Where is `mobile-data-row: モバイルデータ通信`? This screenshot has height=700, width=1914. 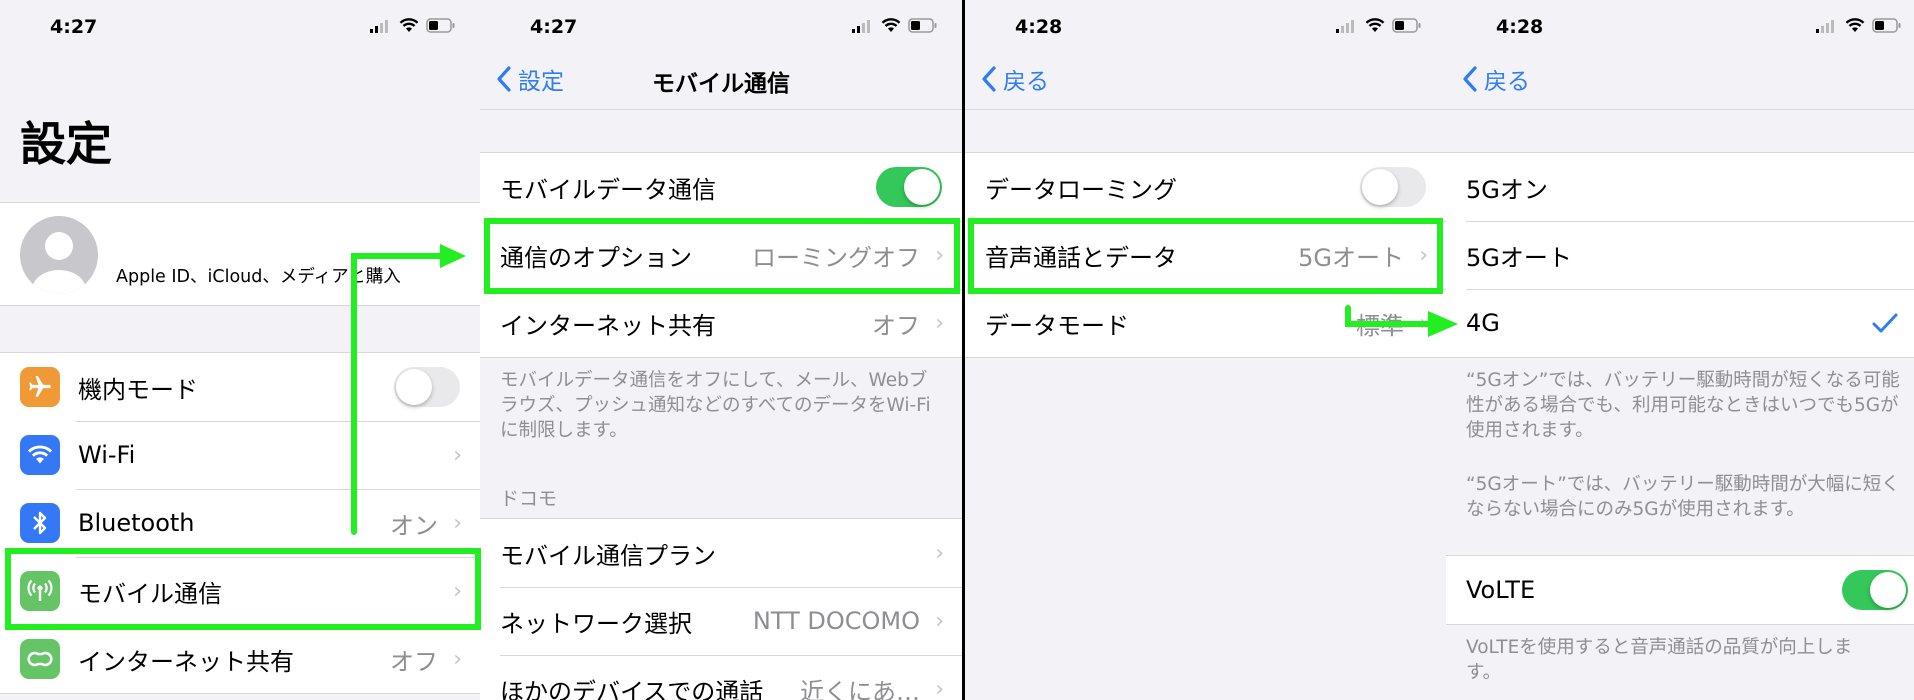 mobile-data-row: モバイルデータ通信 is located at coordinates (721, 187).